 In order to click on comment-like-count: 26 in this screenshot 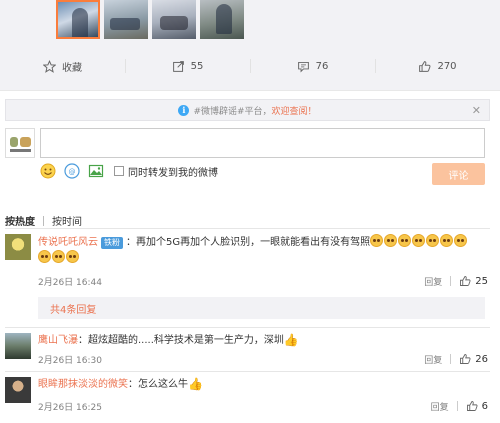, I will do `click(481, 359)`.